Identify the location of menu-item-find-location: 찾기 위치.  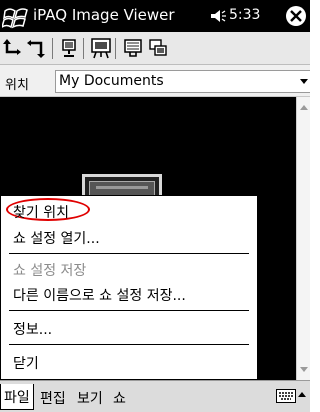
(41, 212).